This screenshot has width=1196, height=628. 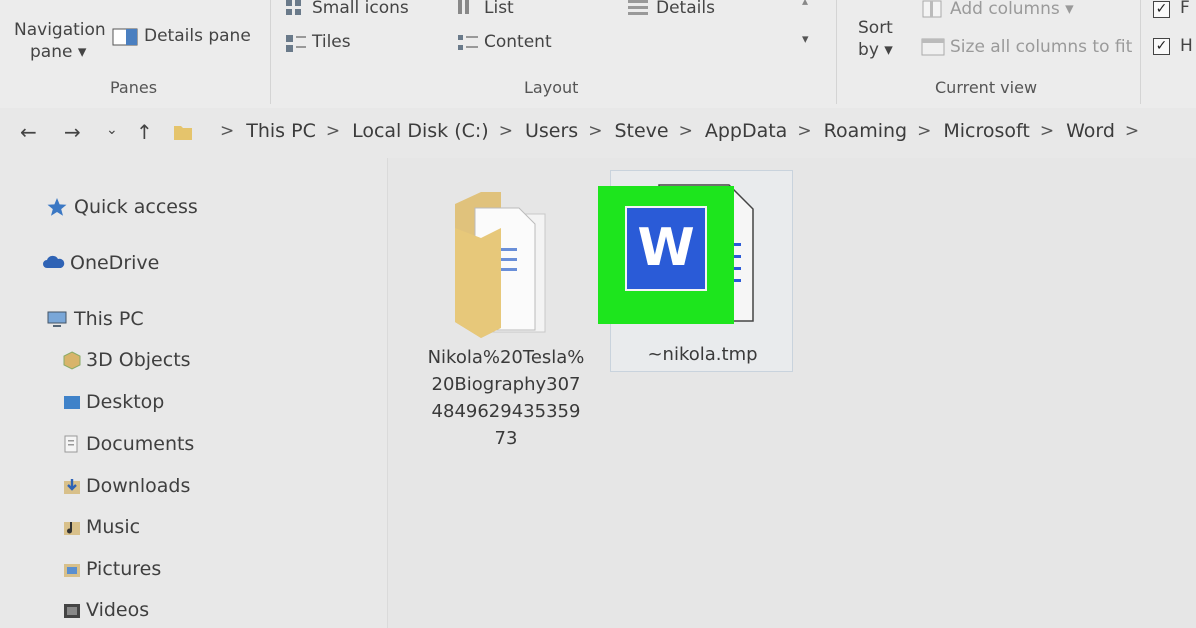 What do you see at coordinates (140, 444) in the screenshot?
I see `sidebar-item-label: Documents` at bounding box center [140, 444].